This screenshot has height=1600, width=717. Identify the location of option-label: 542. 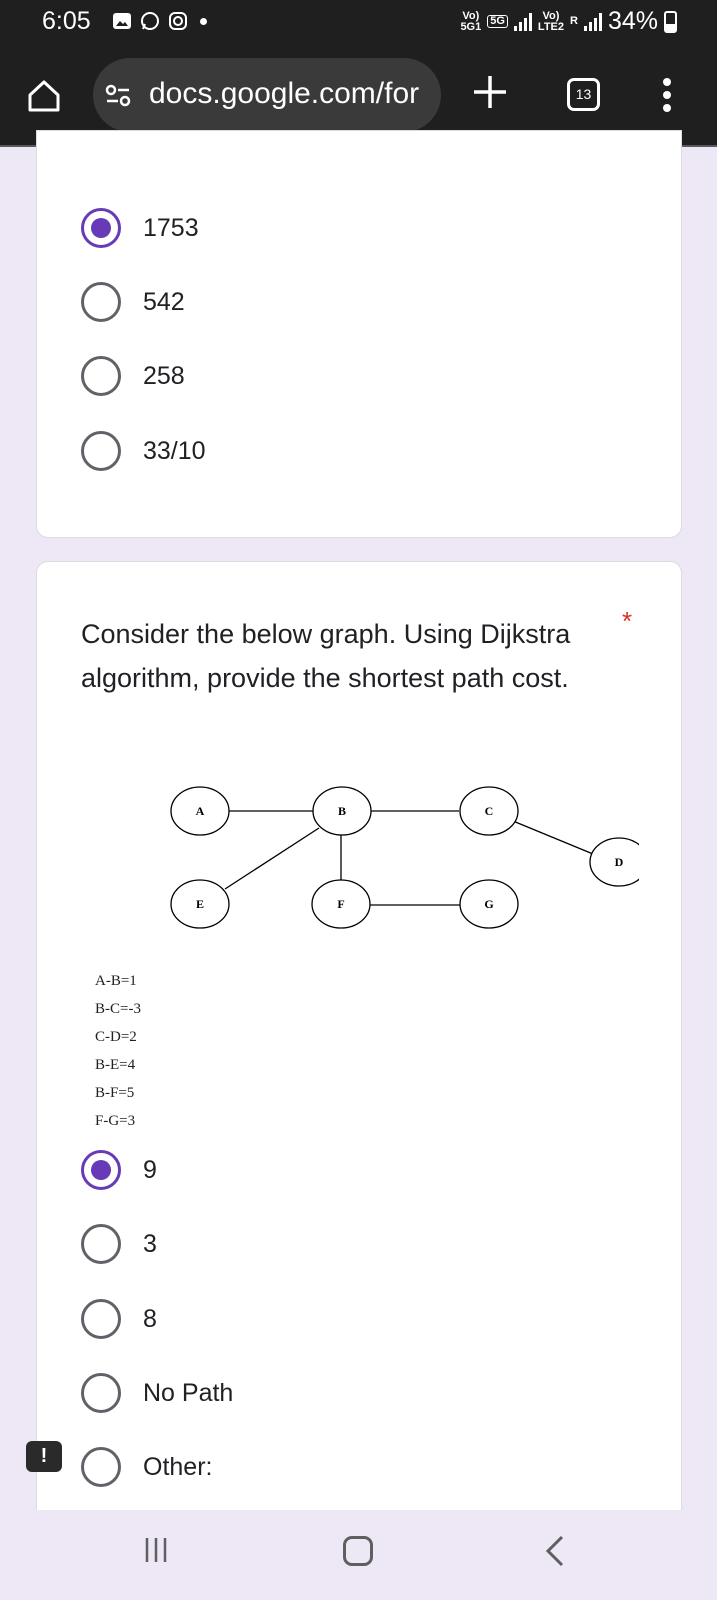
(164, 301).